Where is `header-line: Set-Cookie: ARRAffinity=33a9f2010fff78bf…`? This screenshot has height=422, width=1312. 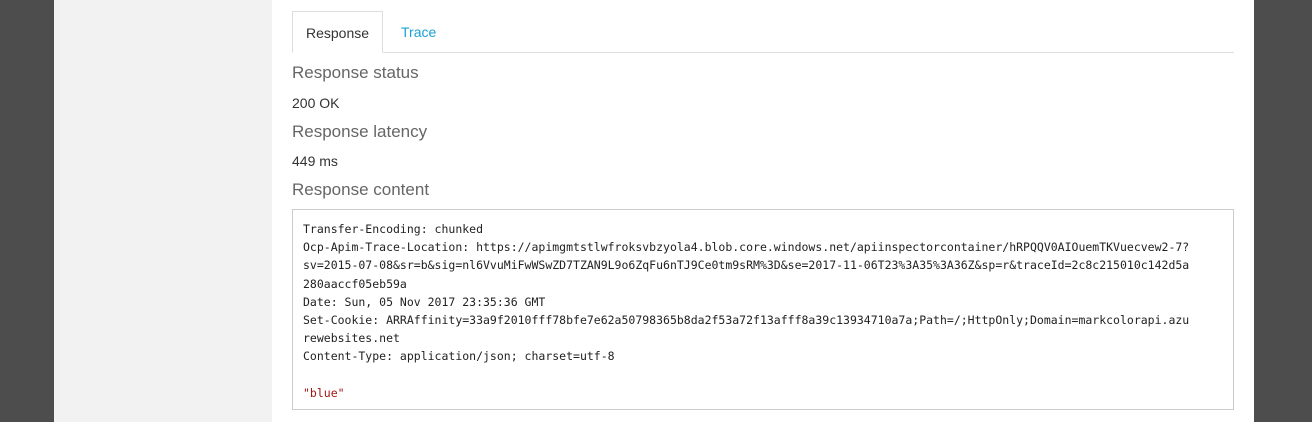
header-line: Set-Cookie: ARRAffinity=33a9f2010fff78bf… is located at coordinates (746, 320).